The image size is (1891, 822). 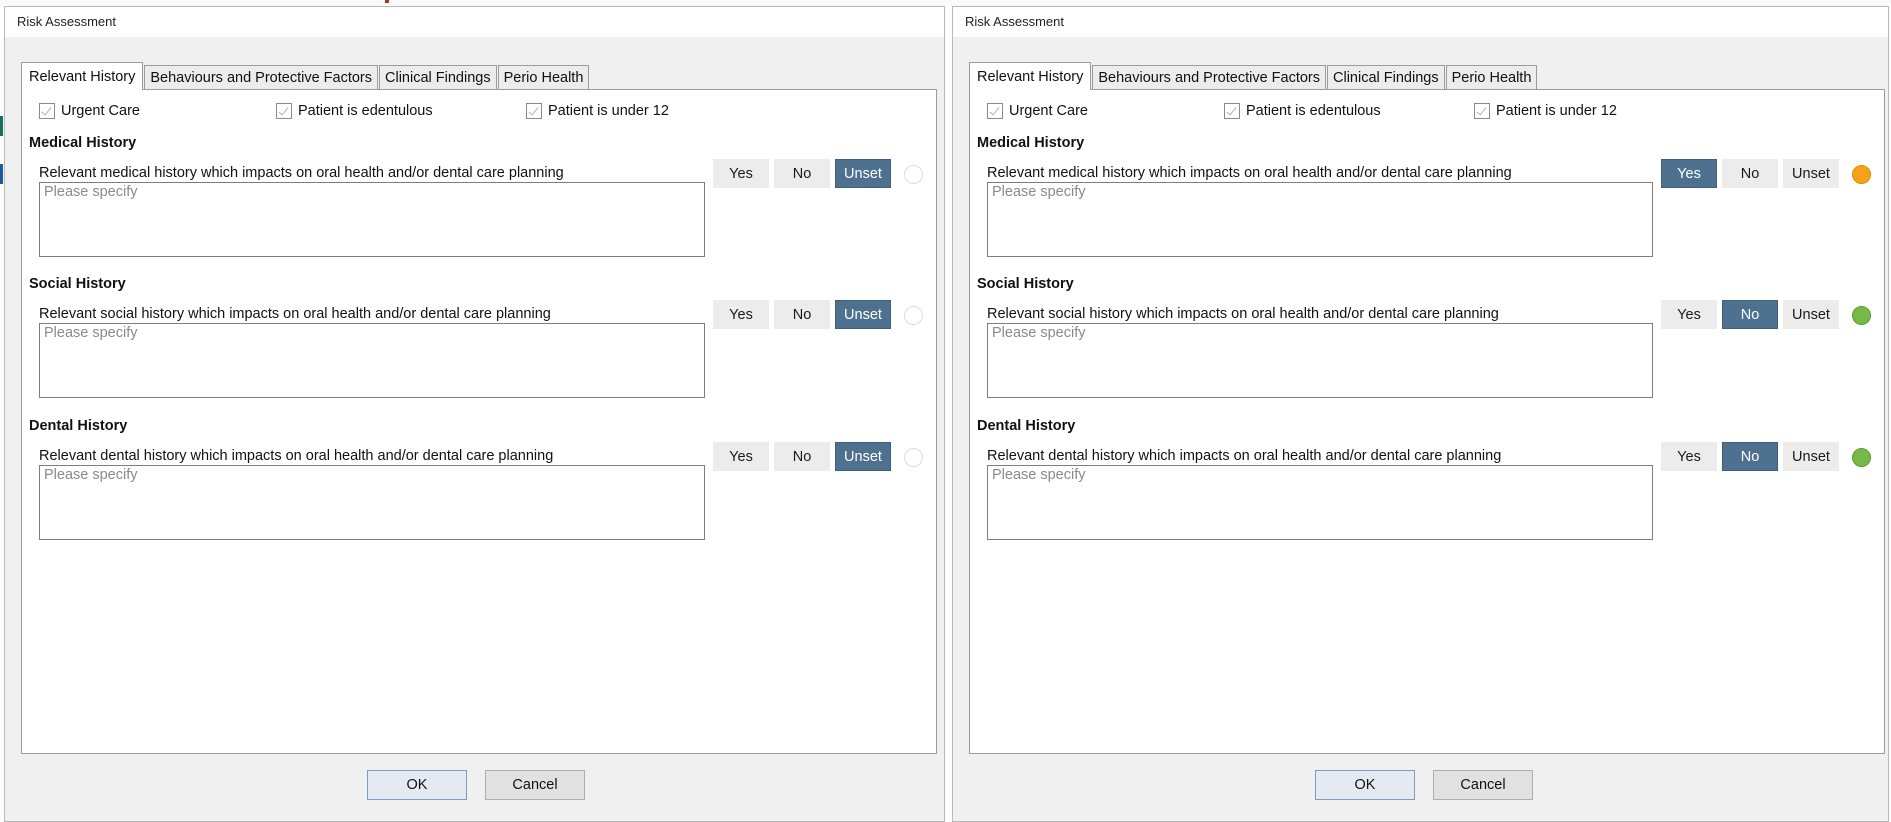 What do you see at coordinates (1, 126) in the screenshot?
I see `background-edge-teal` at bounding box center [1, 126].